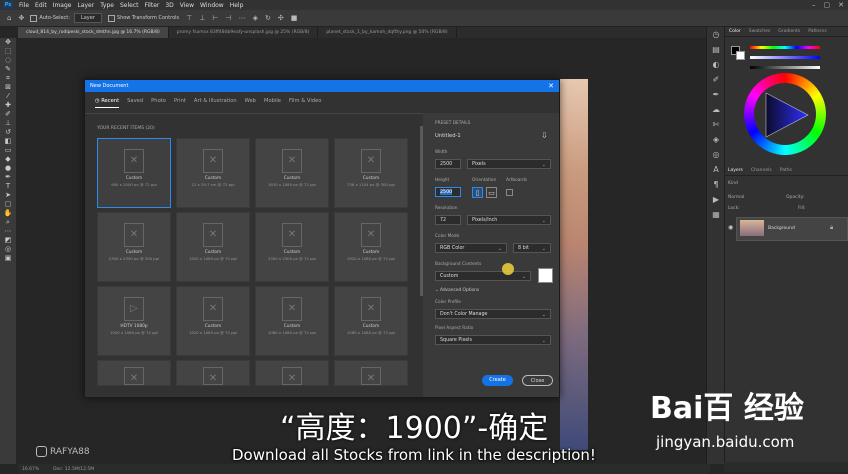  I want to click on transform-controls-checkbox, so click(111, 18).